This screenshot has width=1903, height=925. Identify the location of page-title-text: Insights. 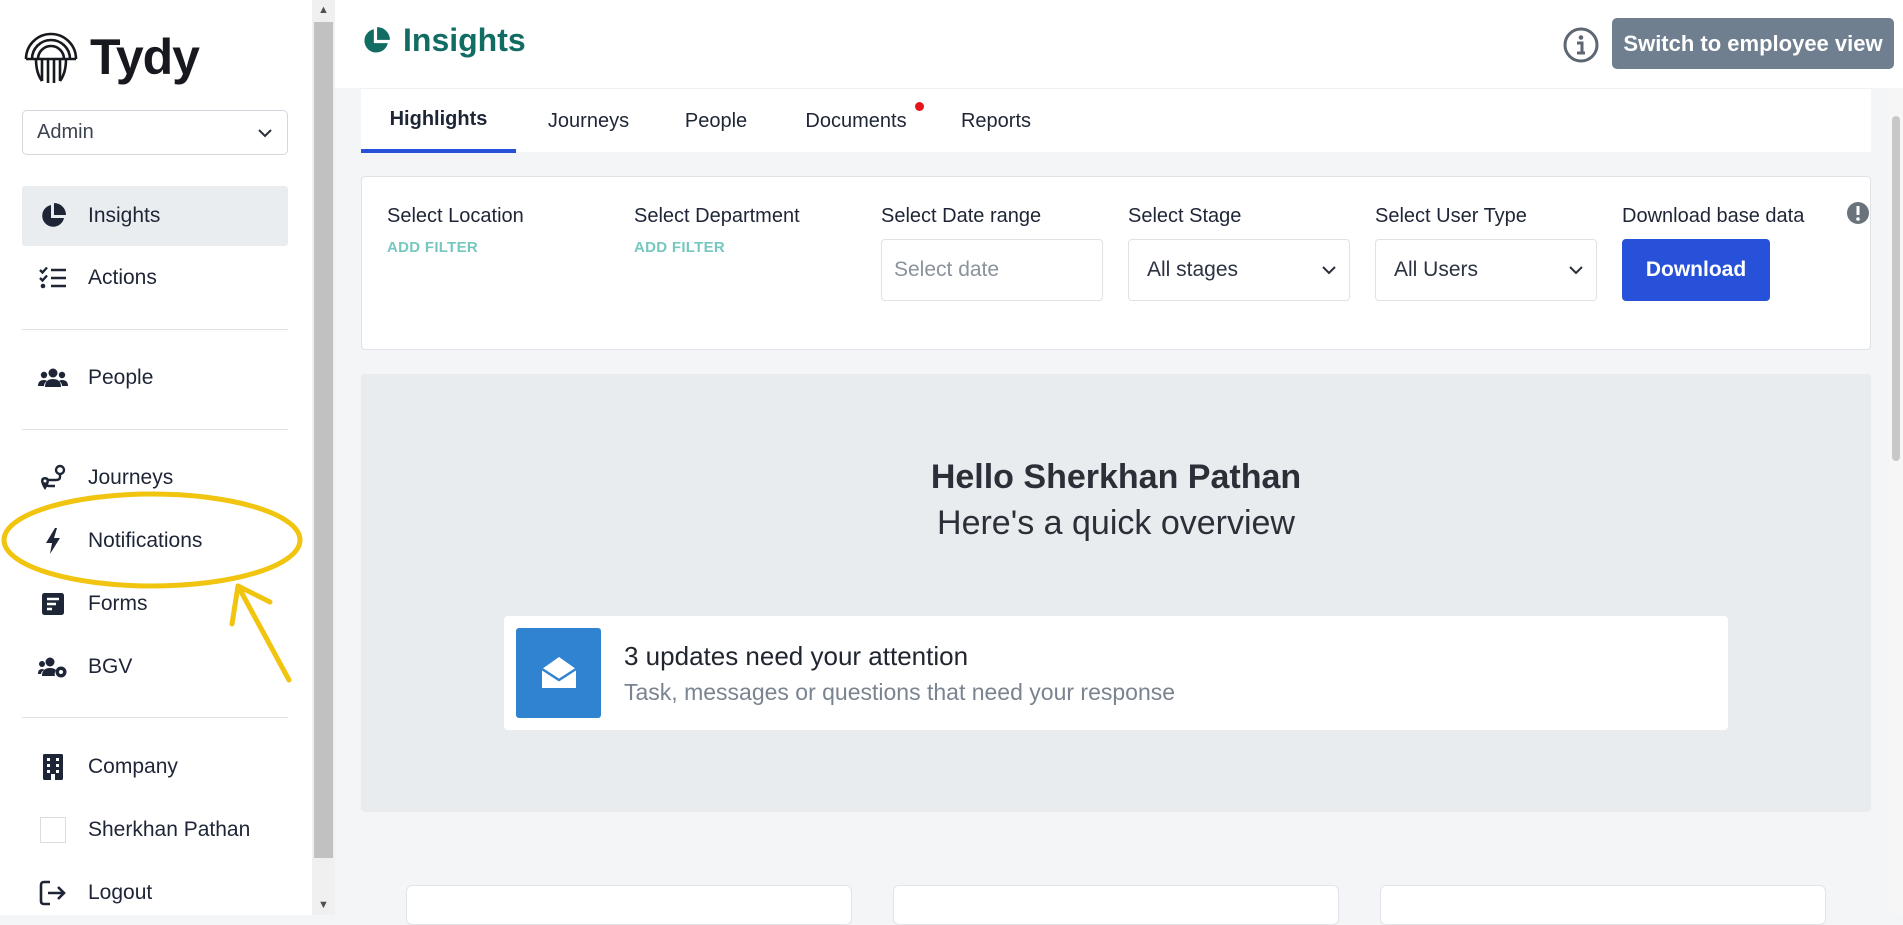
(464, 40).